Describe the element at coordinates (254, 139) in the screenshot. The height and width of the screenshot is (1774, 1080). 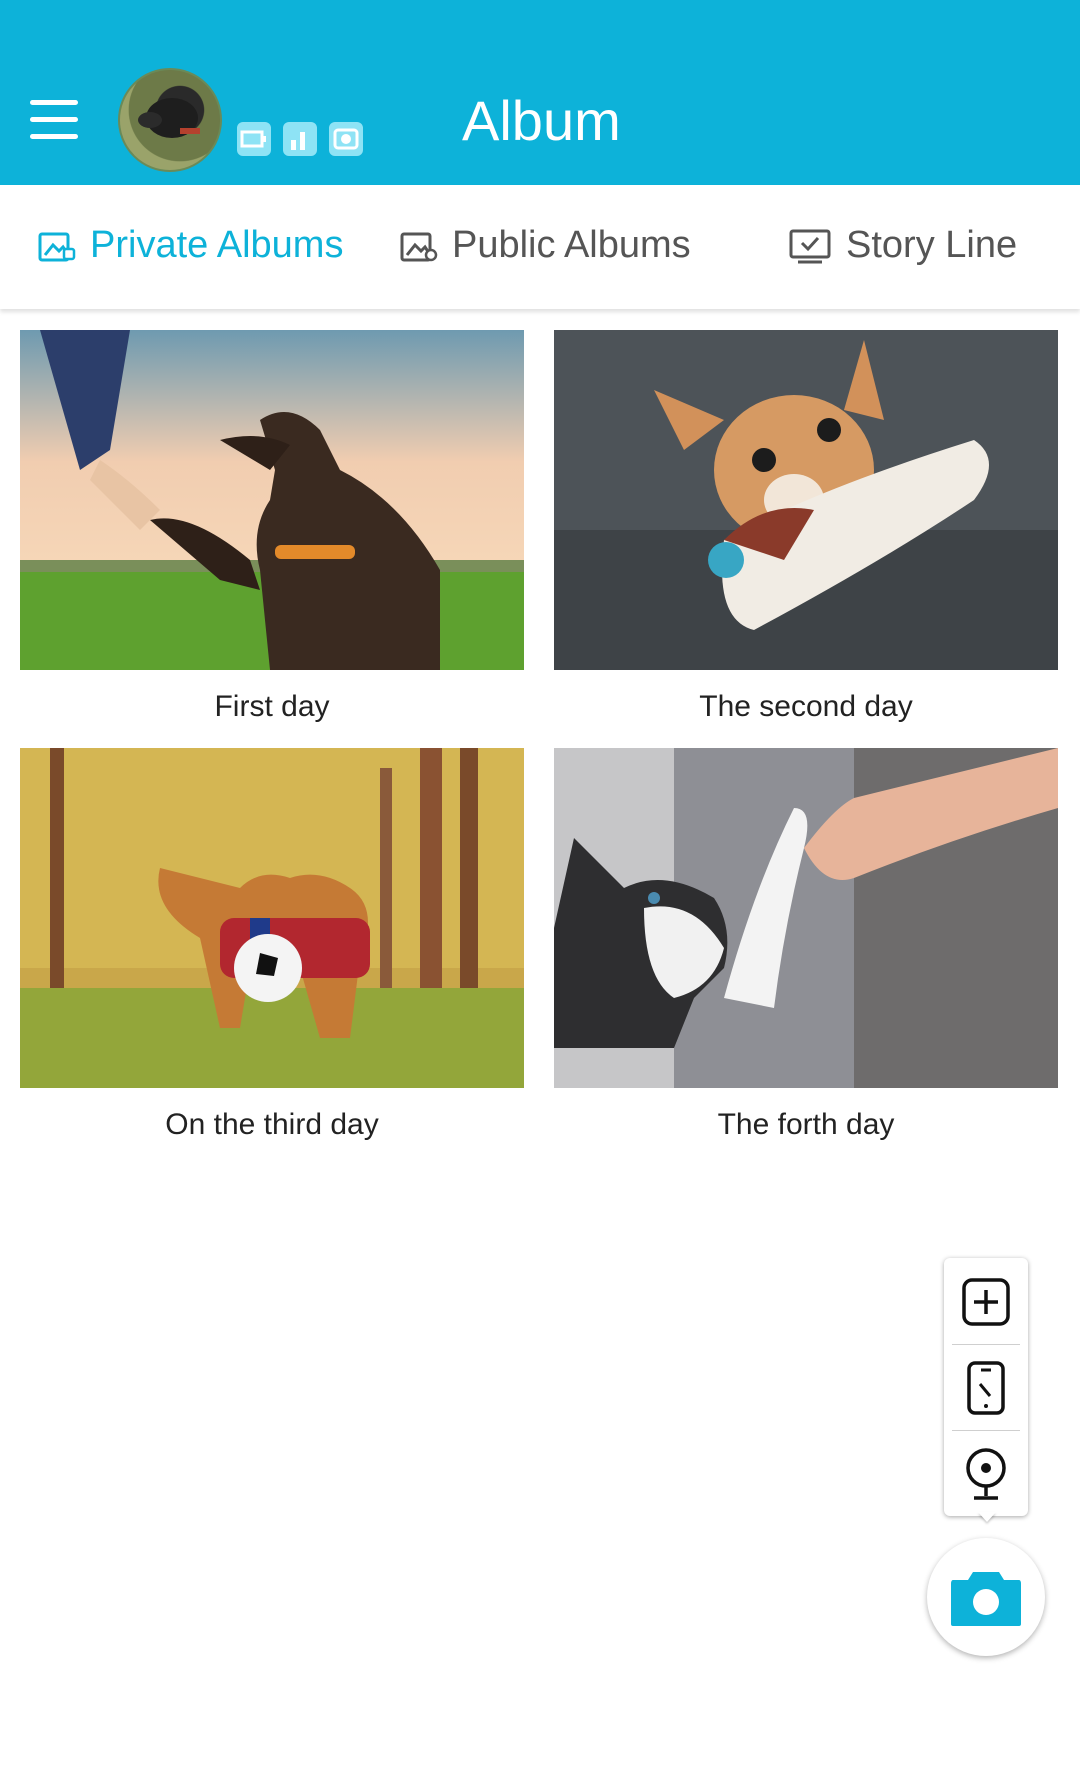
I see `battery-icon` at that location.